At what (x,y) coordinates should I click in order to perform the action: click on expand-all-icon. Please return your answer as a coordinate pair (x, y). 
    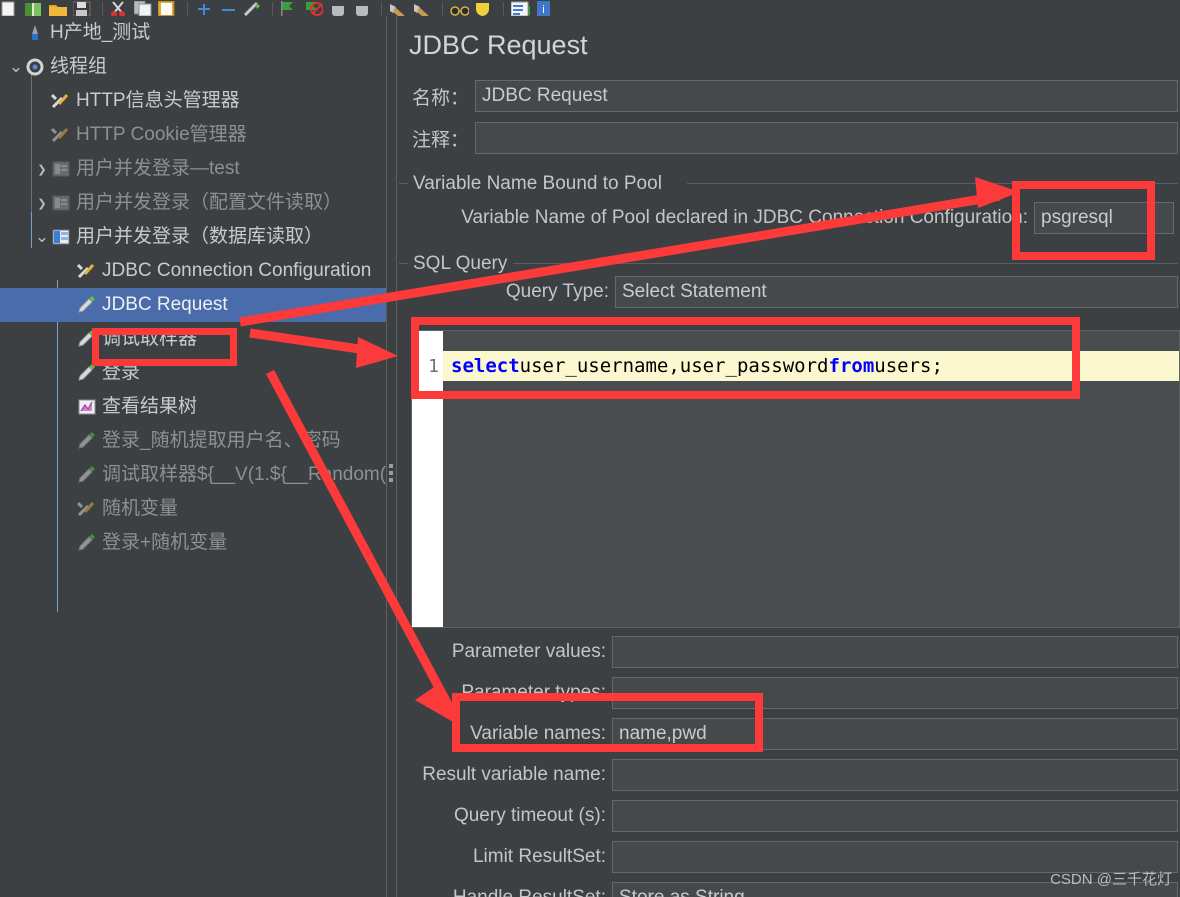
    Looking at the image, I should click on (204, 8).